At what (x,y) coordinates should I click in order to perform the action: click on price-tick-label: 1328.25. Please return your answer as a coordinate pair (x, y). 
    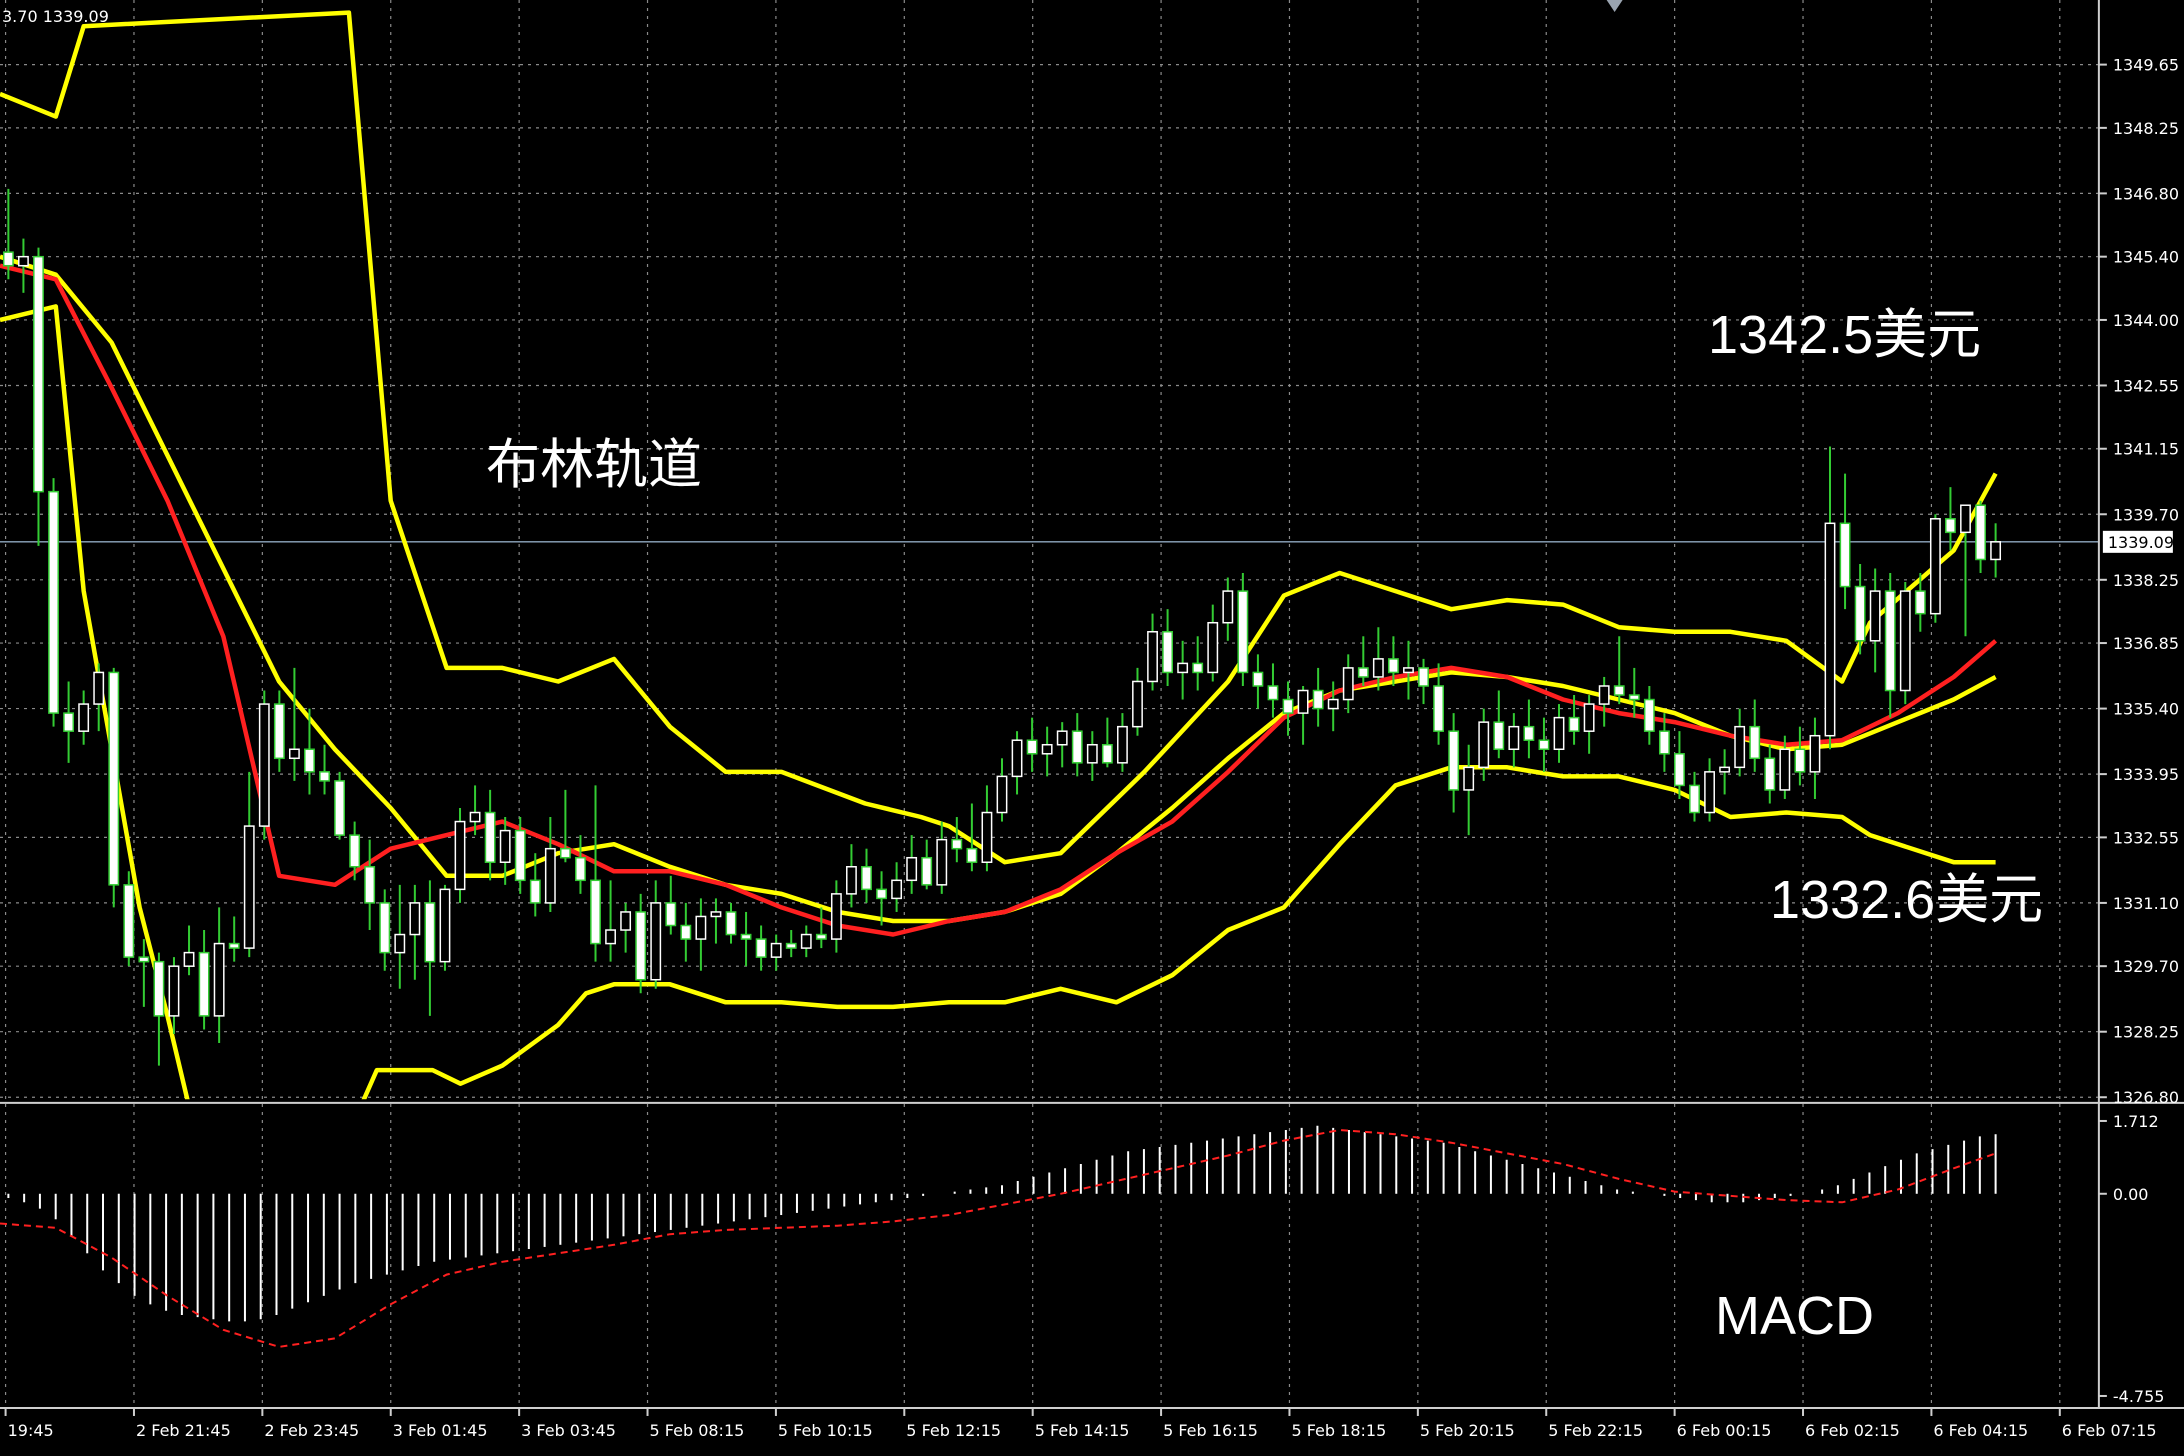
    Looking at the image, I should click on (2146, 1032).